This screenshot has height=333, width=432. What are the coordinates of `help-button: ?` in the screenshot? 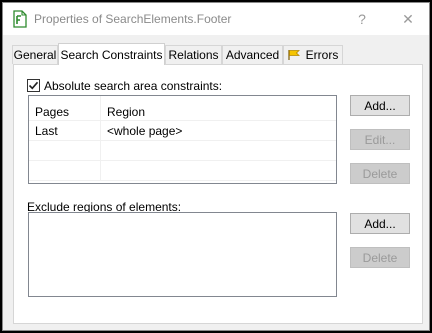 It's located at (362, 19).